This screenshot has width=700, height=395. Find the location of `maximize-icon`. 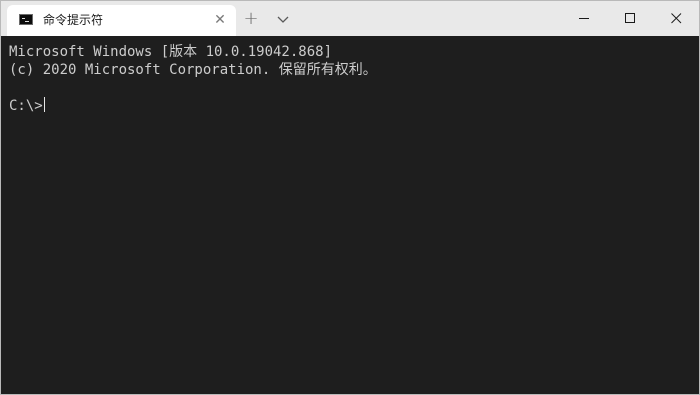

maximize-icon is located at coordinates (630, 18).